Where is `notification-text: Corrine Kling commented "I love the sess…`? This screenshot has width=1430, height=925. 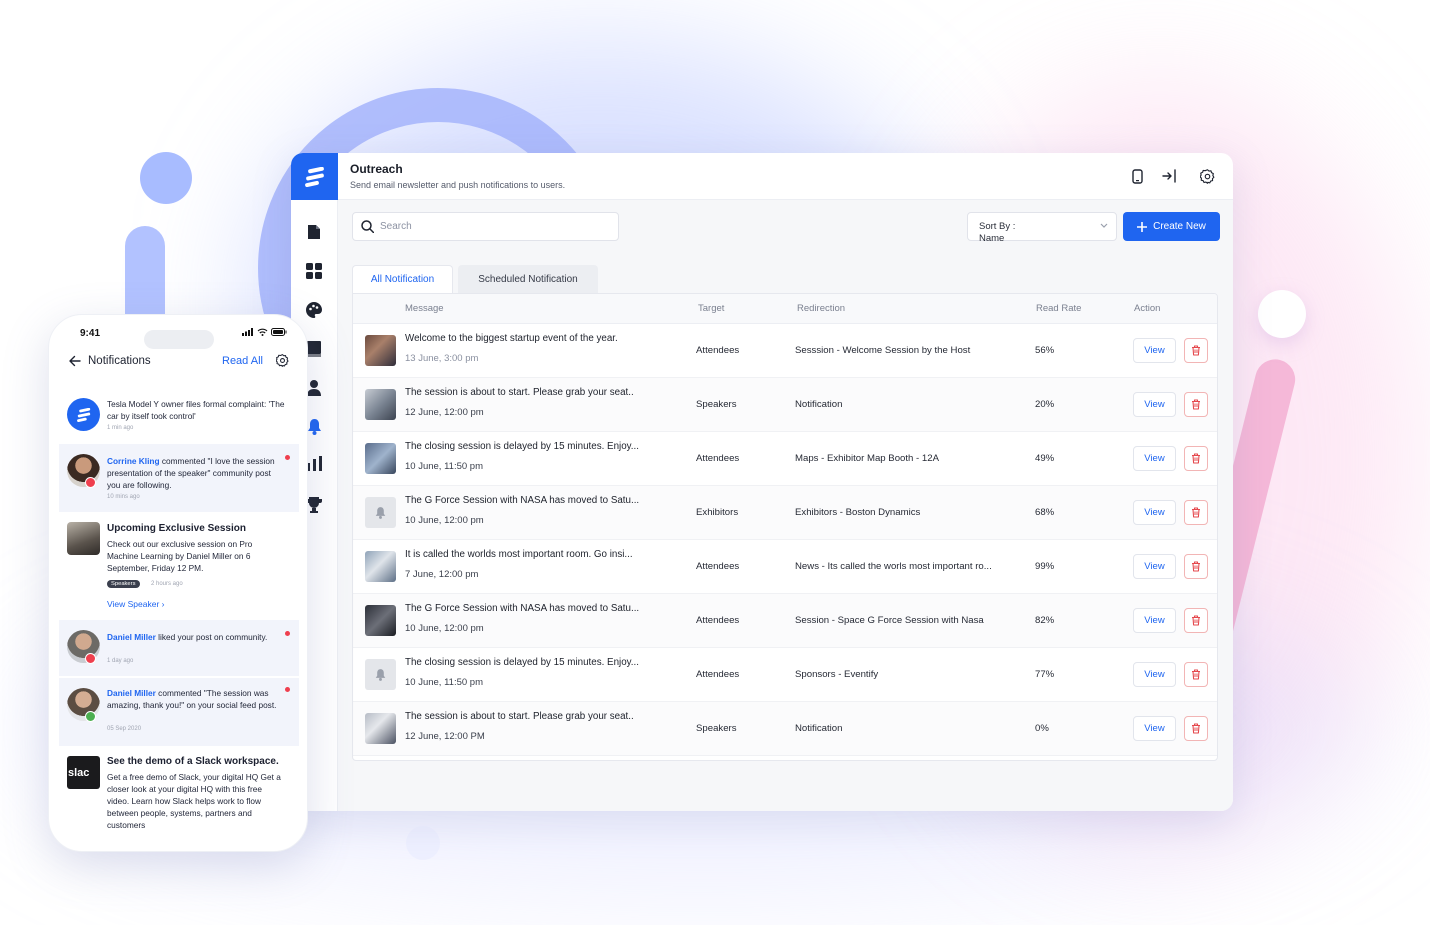
notification-text: Corrine Kling commented "I love the sess… is located at coordinates (191, 473).